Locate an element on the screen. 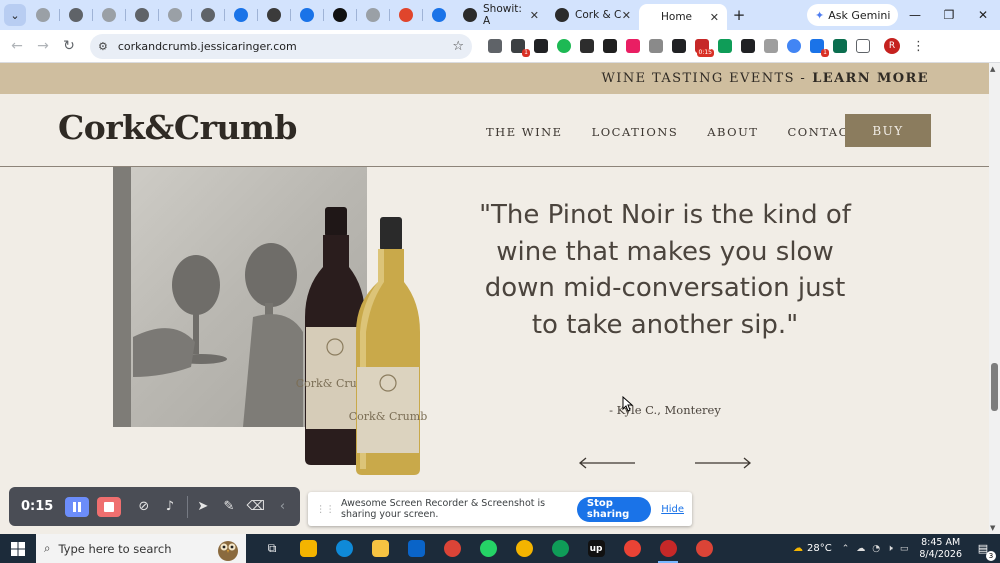  cloud-icon: ☁ is located at coordinates (860, 549).